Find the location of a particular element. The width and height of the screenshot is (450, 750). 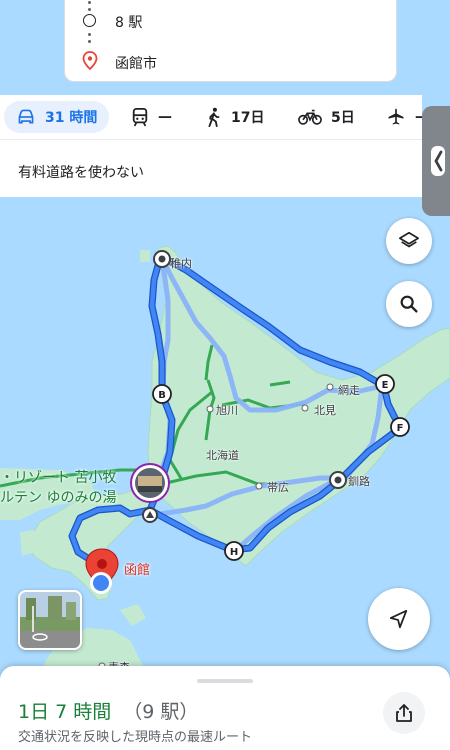

route-duration: 1日 7 時間 （9 駅） is located at coordinates (108, 710).